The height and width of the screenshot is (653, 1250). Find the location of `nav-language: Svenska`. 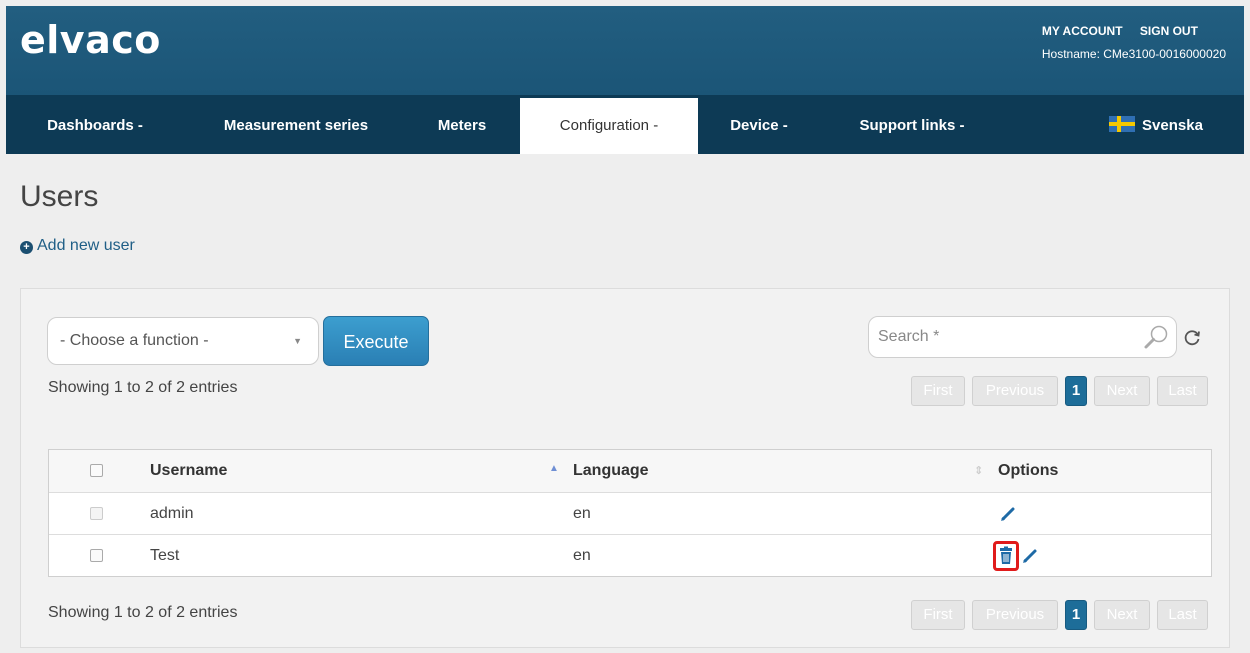

nav-language: Svenska is located at coordinates (1156, 124).